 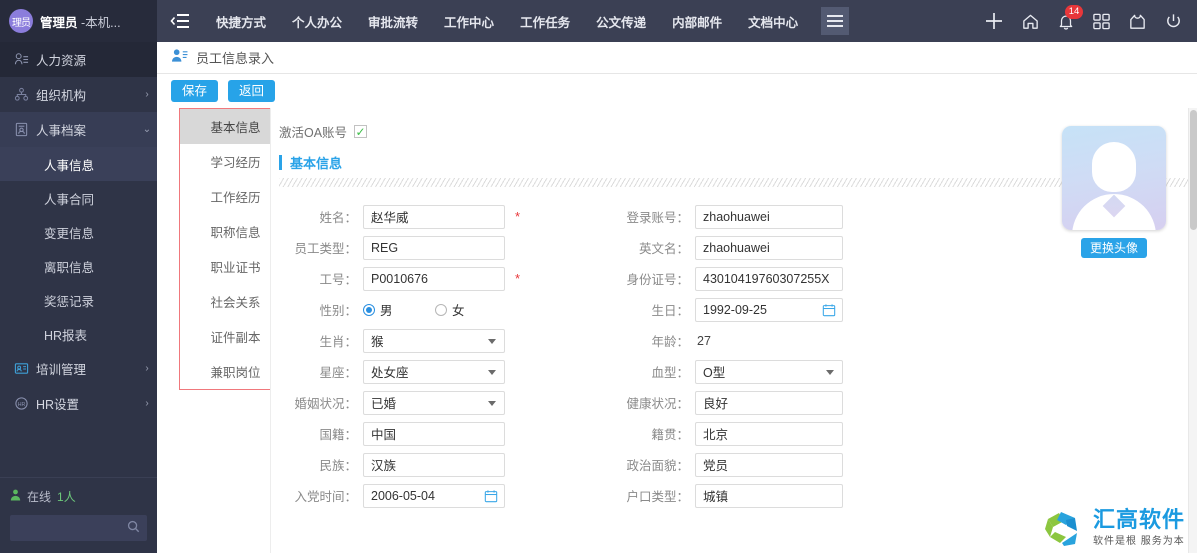 I want to click on political-status-input: 党员, so click(x=769, y=464).